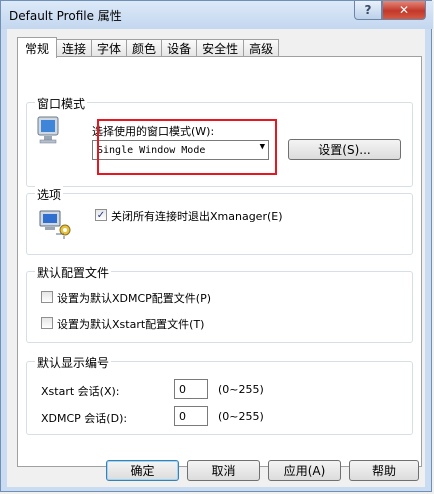  I want to click on tab-security: 安全性, so click(220, 48).